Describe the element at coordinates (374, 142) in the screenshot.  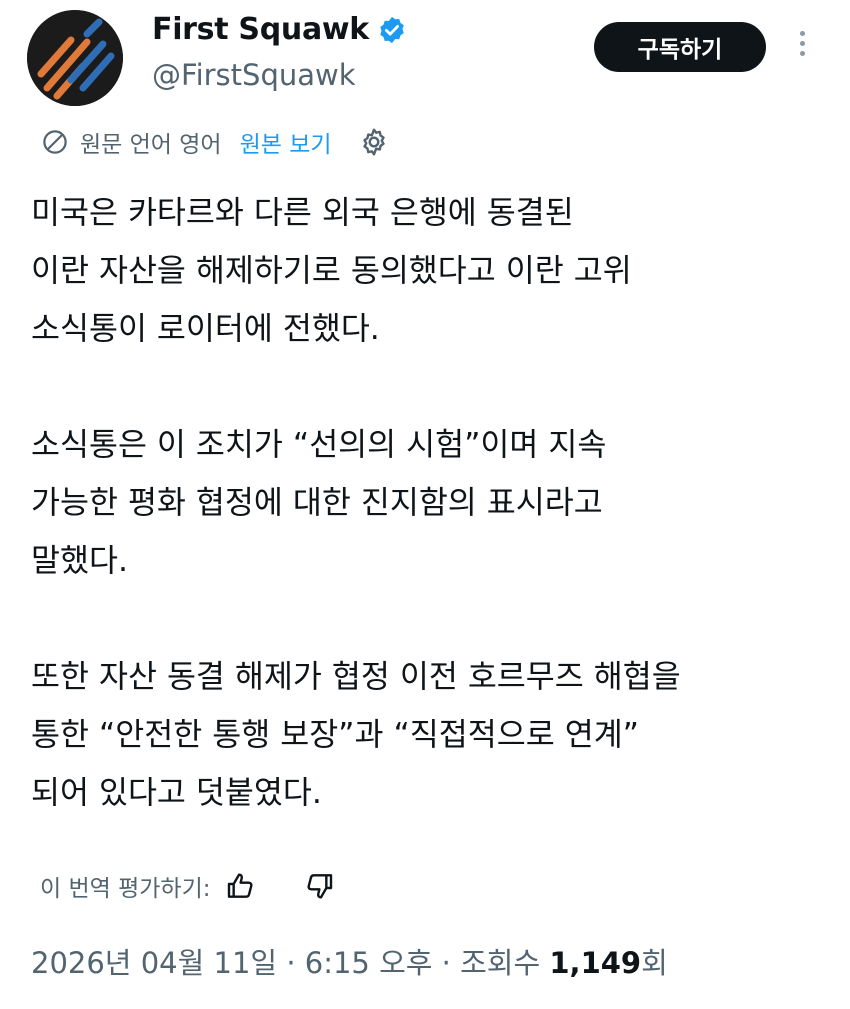
I see `gear-icon` at that location.